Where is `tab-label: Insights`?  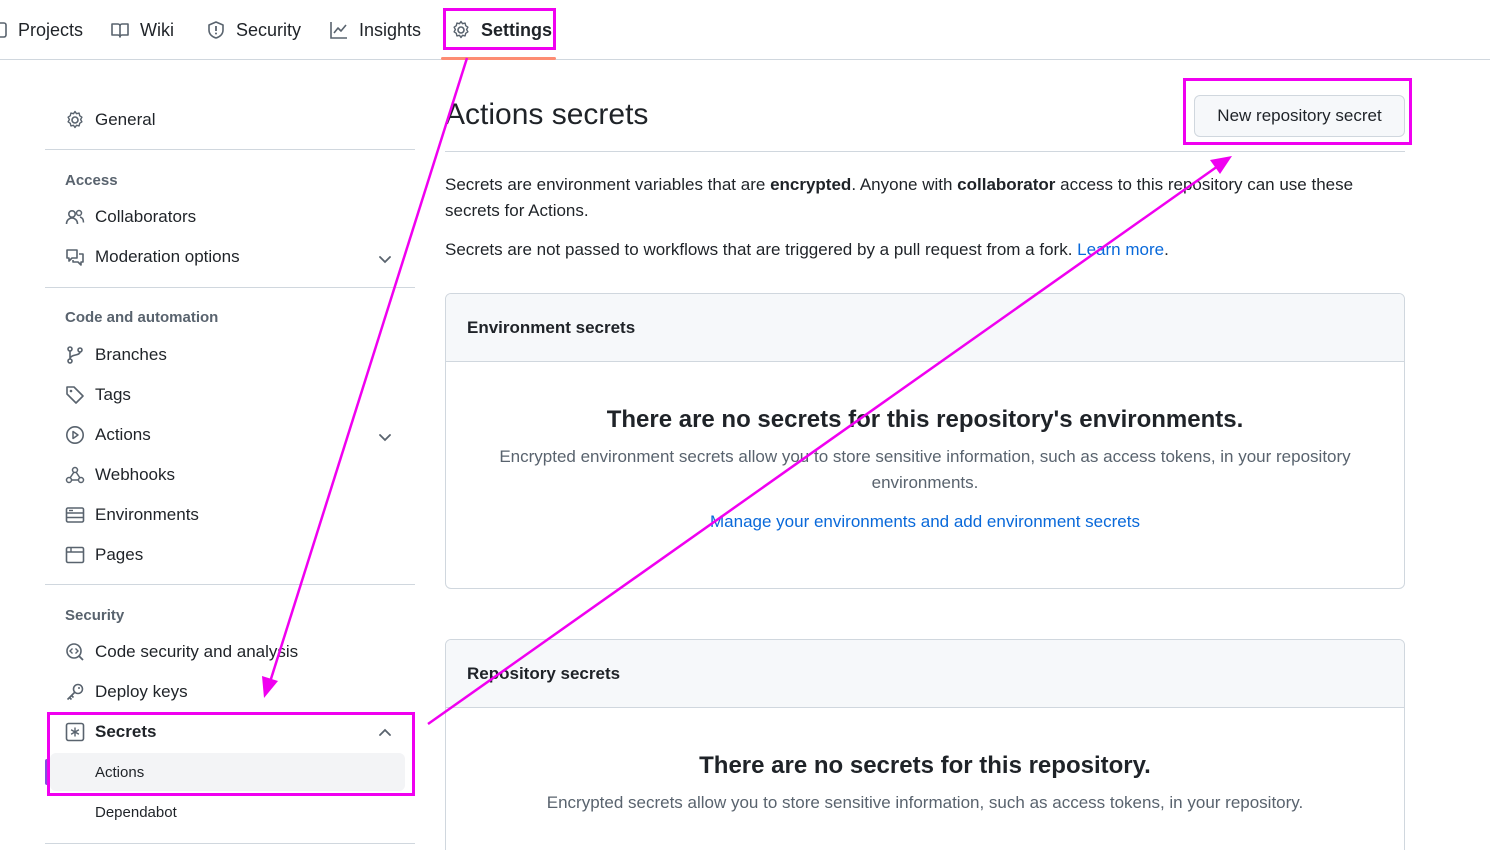 tab-label: Insights is located at coordinates (390, 29).